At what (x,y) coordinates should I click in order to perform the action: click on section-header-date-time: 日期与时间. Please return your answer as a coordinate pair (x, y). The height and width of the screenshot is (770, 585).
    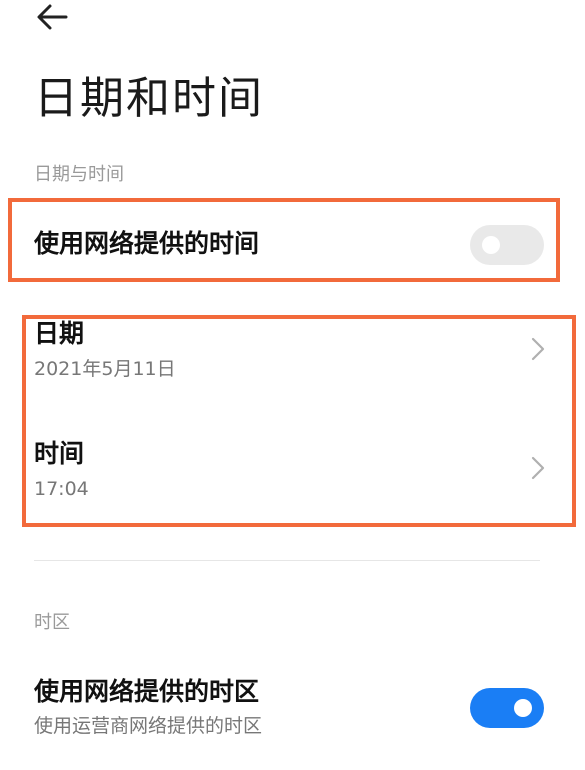
    Looking at the image, I should click on (79, 174).